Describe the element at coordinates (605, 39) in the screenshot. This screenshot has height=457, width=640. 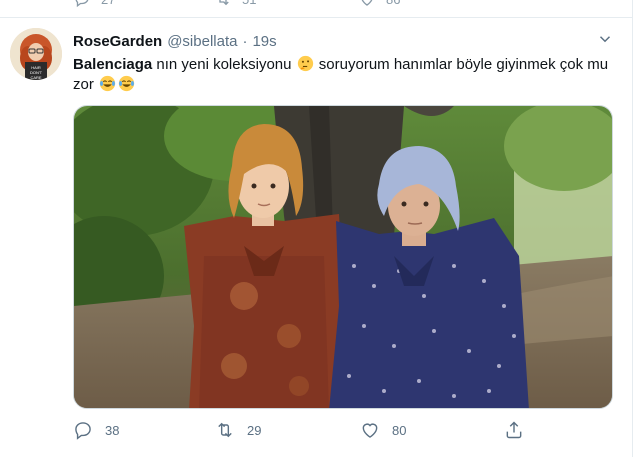
I see `chevron-down-icon` at that location.